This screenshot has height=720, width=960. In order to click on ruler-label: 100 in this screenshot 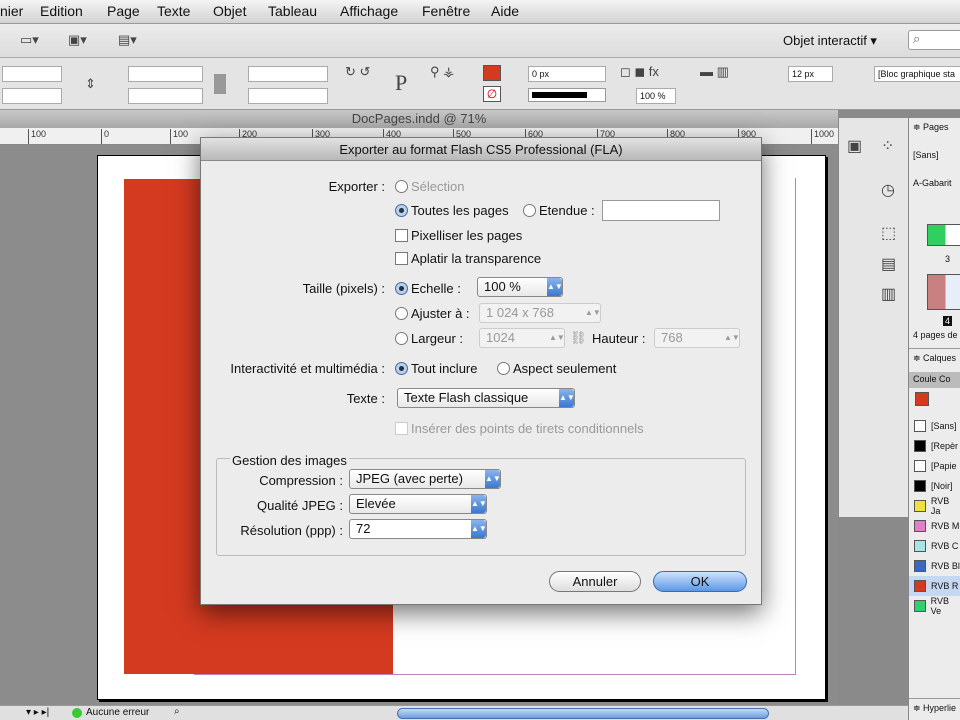, I will do `click(179, 136)`.